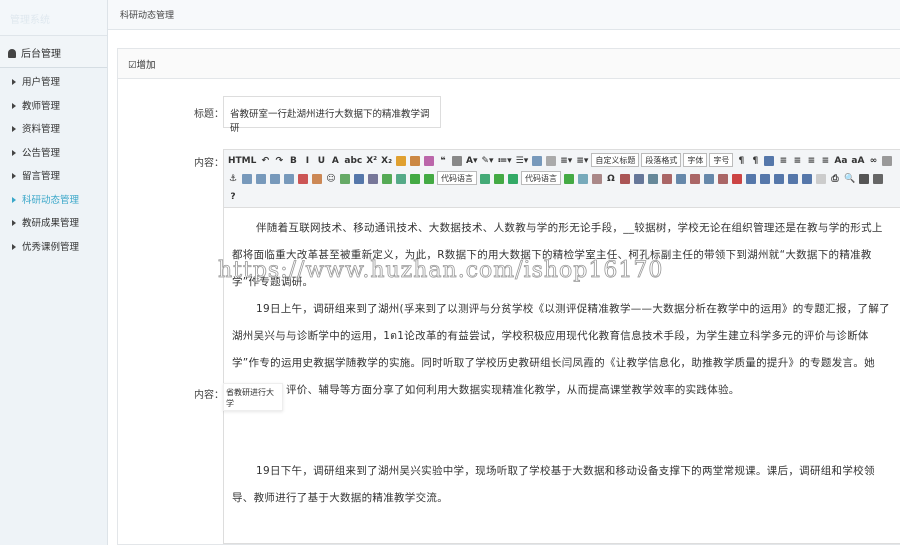 This screenshot has width=900, height=545. What do you see at coordinates (443, 160) in the screenshot?
I see `blockquote-icon: ❝` at bounding box center [443, 160].